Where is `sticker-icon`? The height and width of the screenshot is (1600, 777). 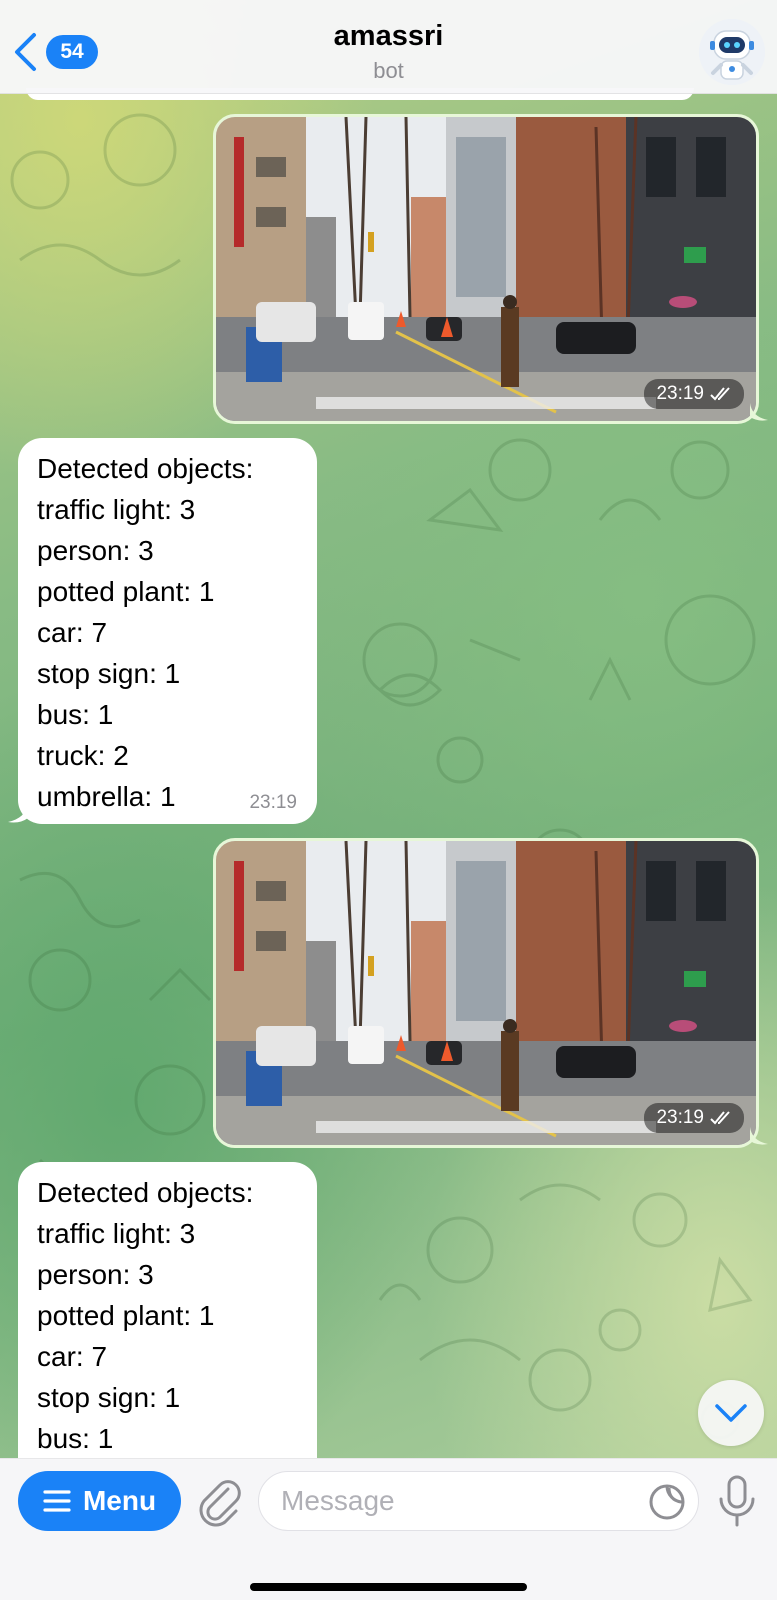 sticker-icon is located at coordinates (667, 1502).